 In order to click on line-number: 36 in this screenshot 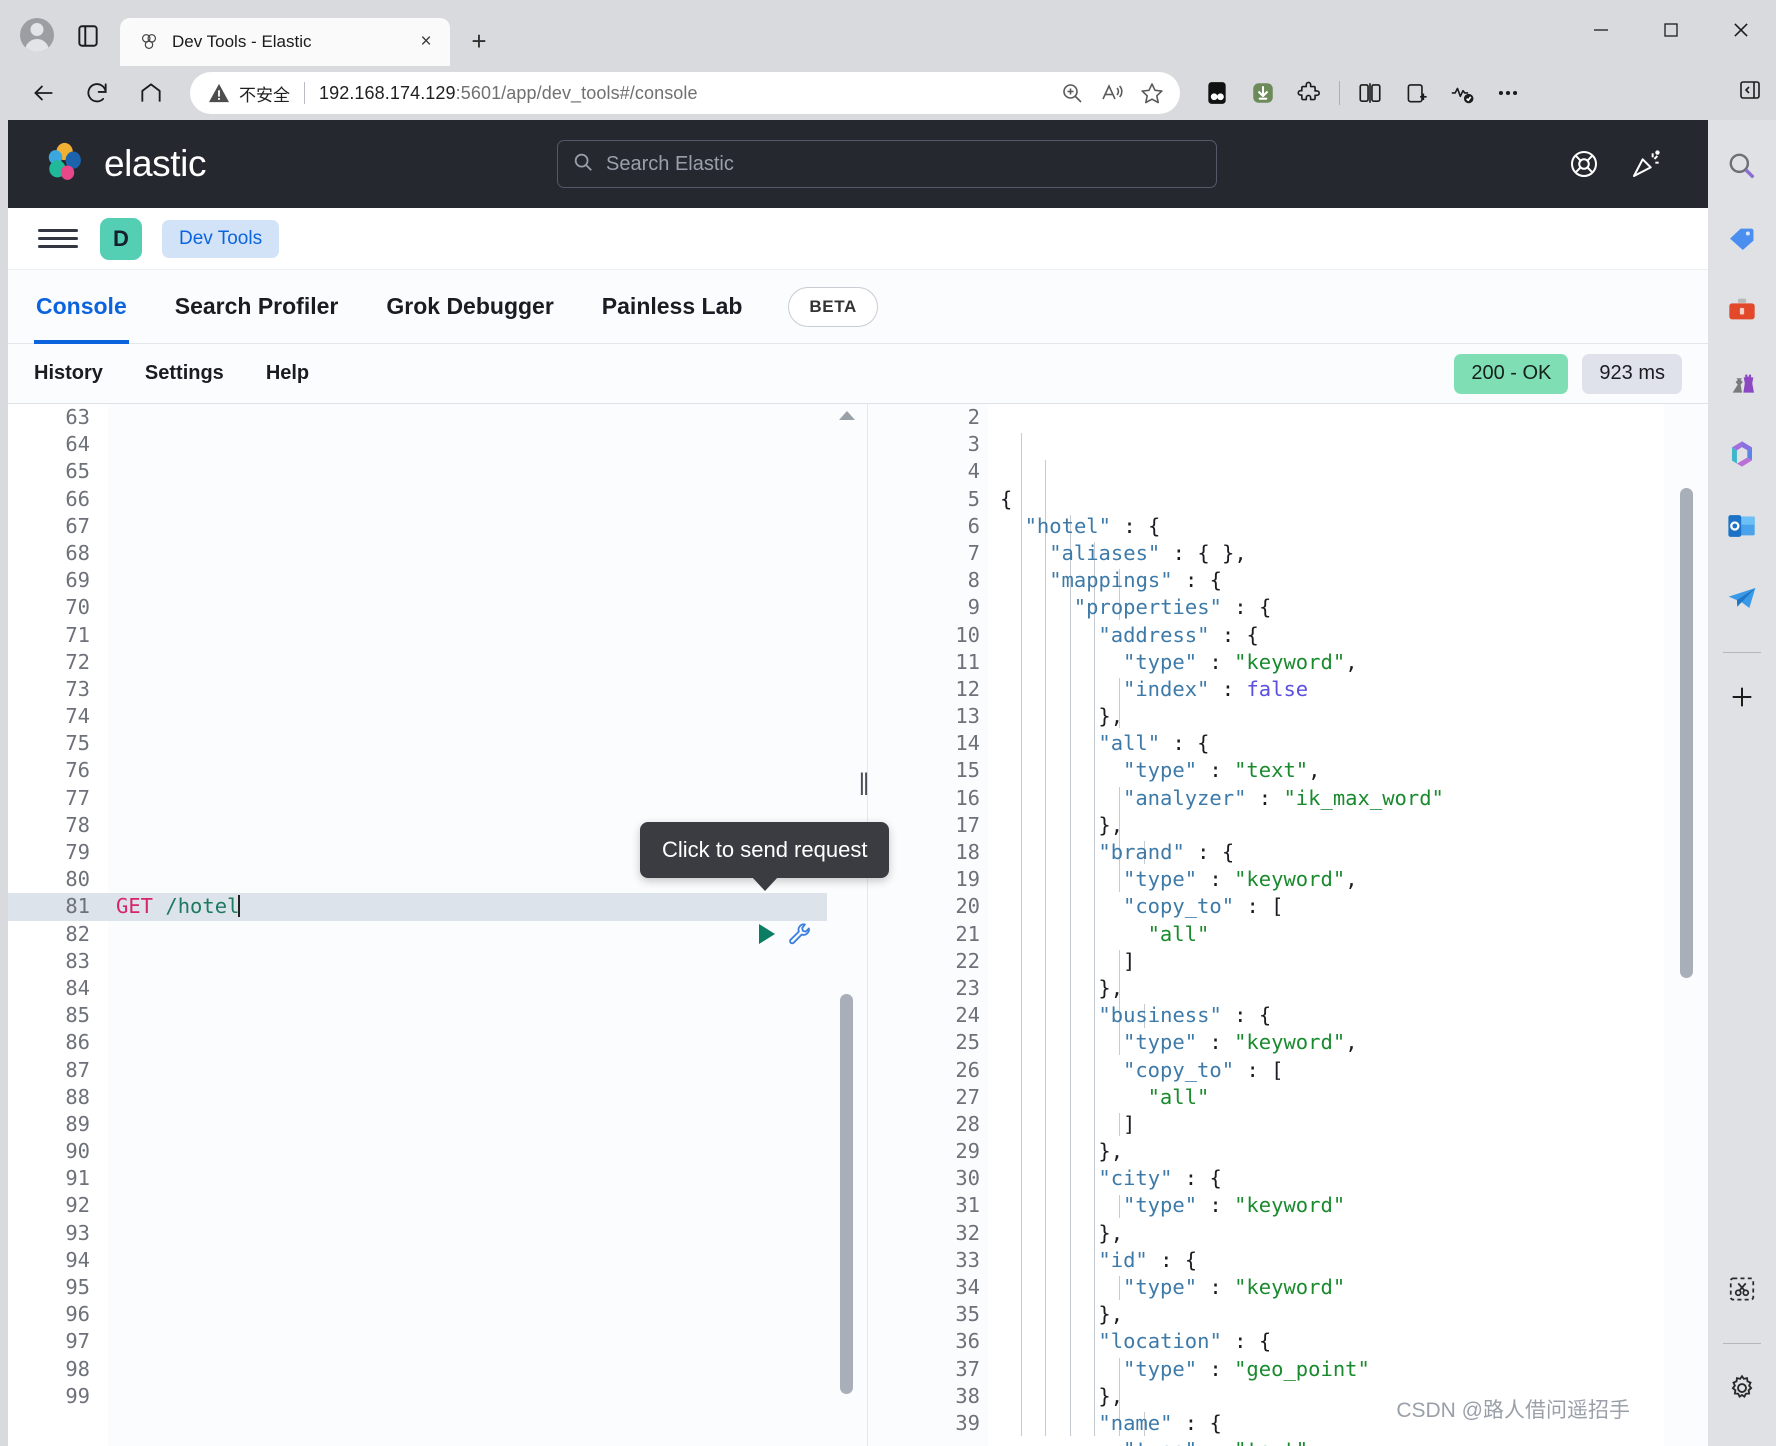, I will do `click(935, 1341)`.